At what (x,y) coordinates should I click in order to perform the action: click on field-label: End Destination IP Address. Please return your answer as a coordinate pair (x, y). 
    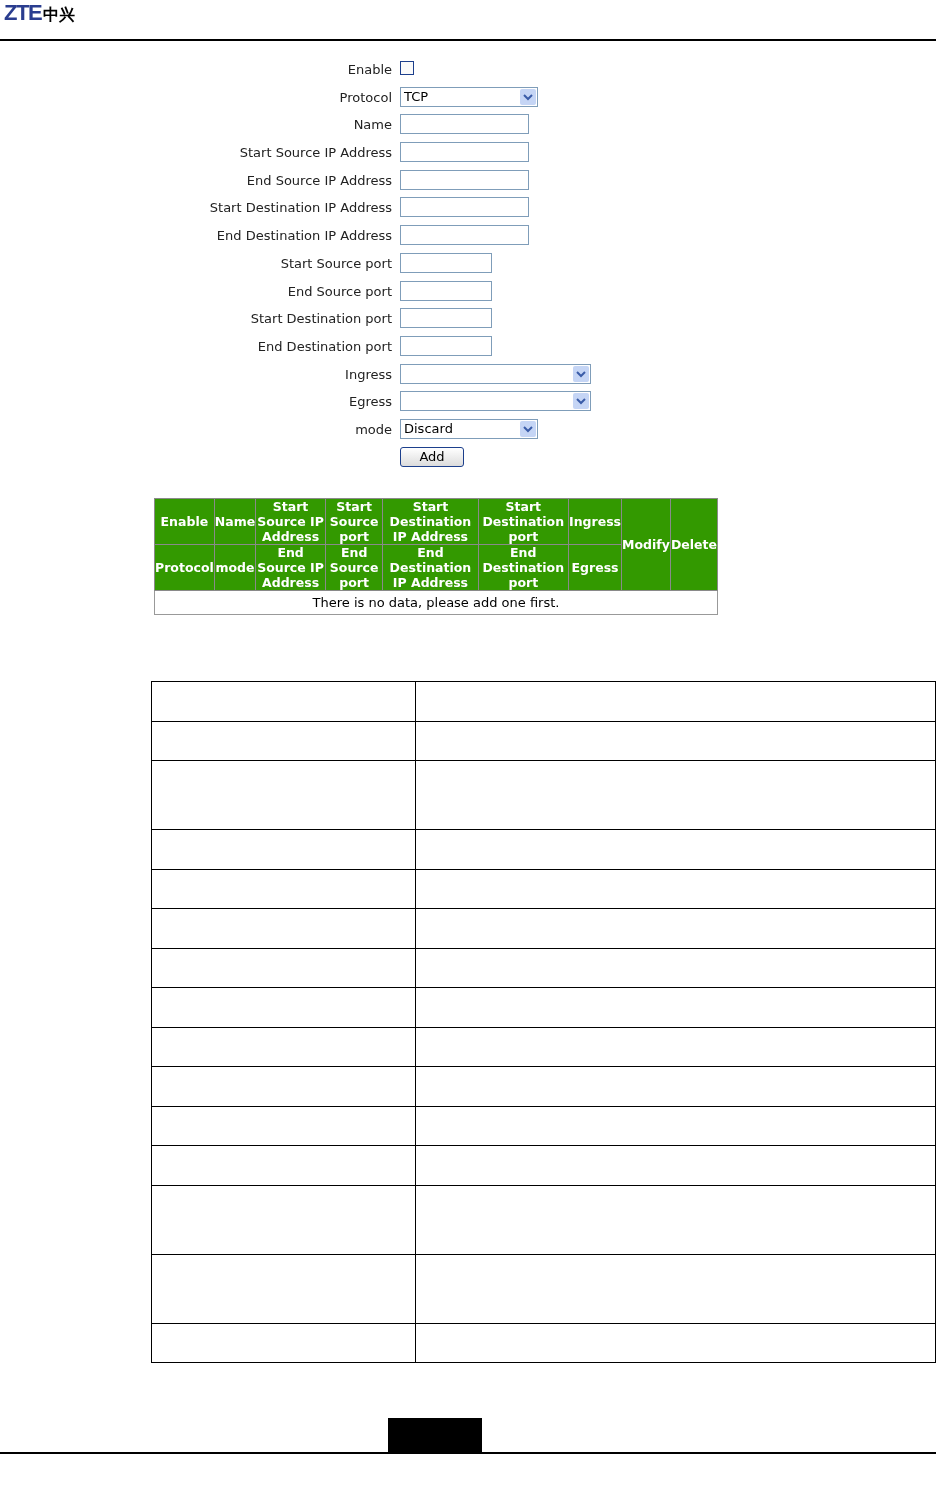
    Looking at the image, I should click on (303, 236).